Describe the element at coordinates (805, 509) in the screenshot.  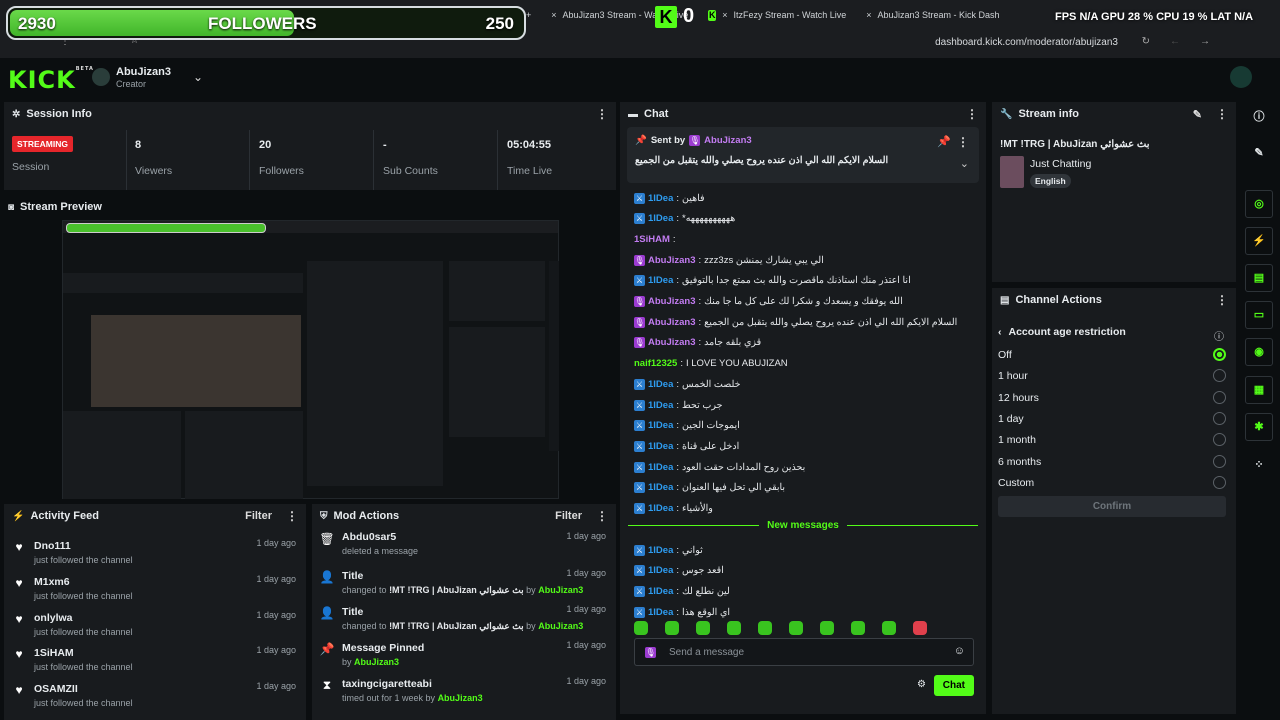
I see `chat-message: ⚔ 1IDea: والأشياء` at that location.